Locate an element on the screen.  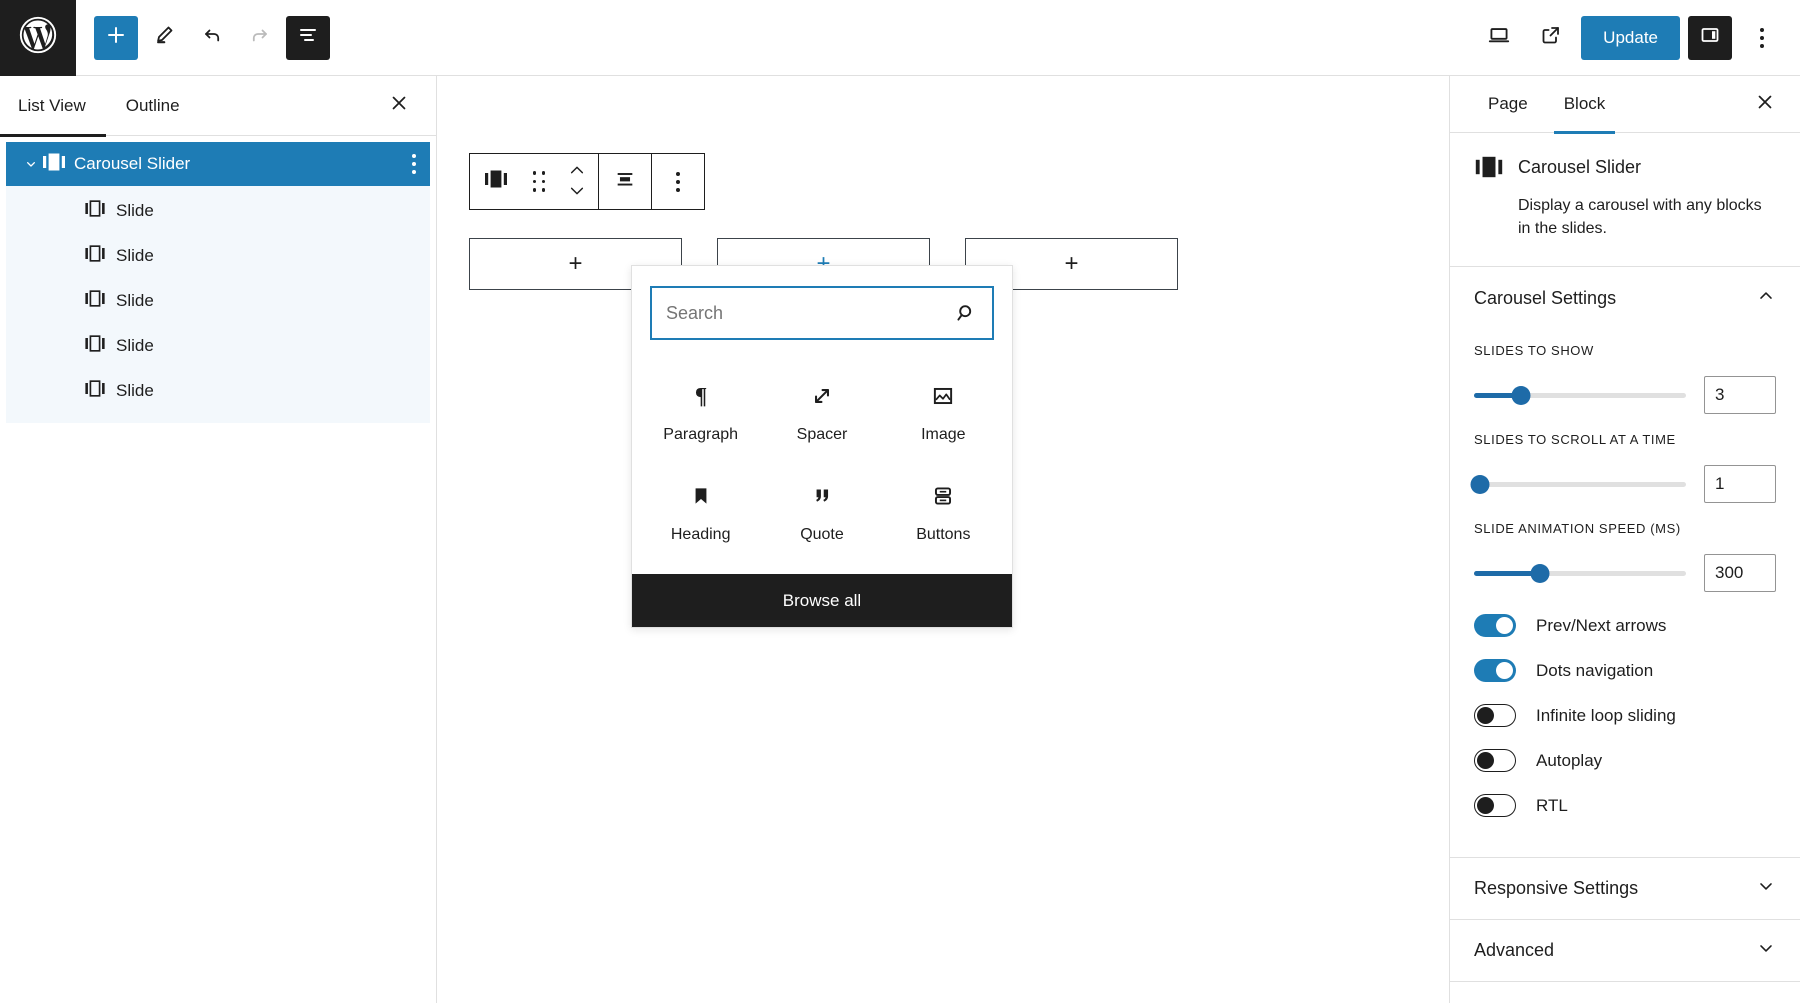
inserter-block-heading: Heading is located at coordinates (700, 513).